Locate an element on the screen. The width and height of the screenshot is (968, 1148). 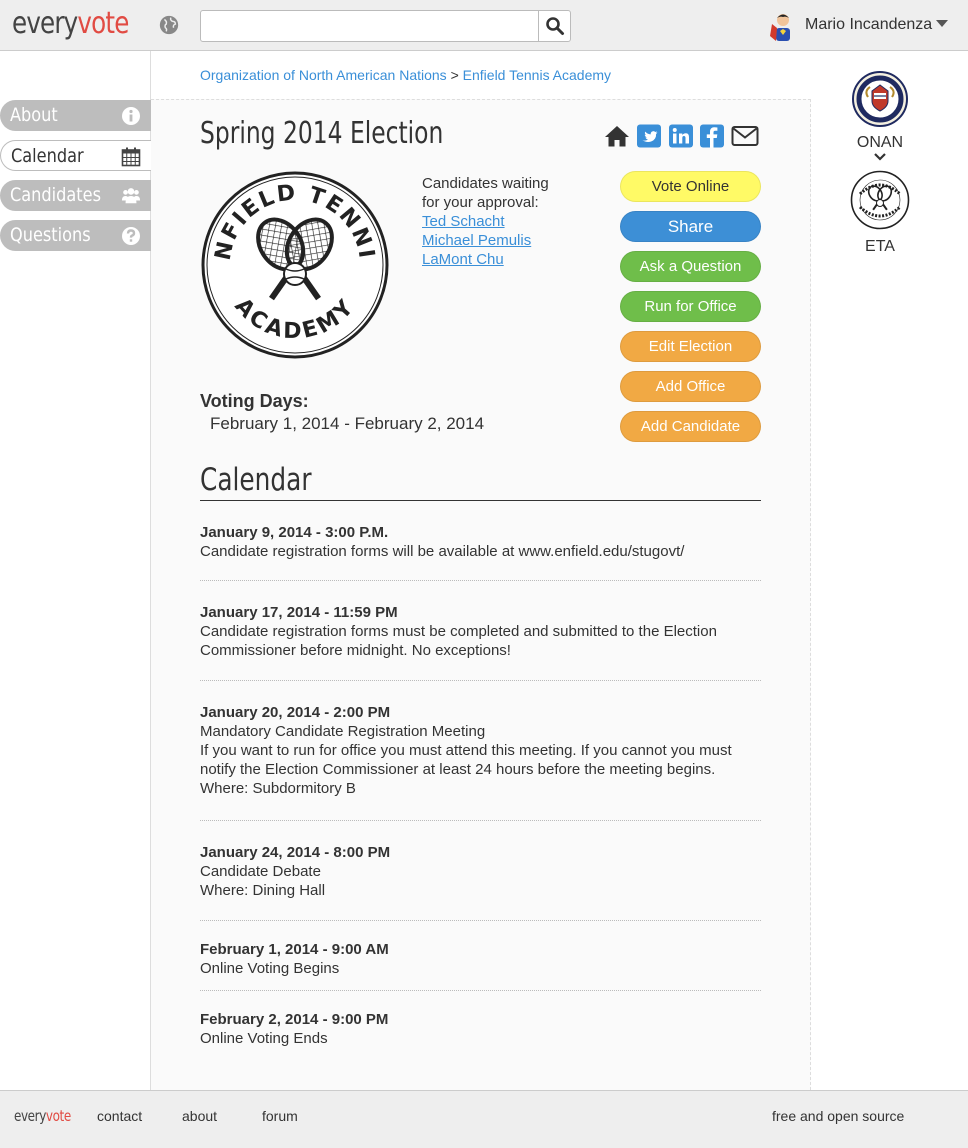
nav-item-calendar: Calendar is located at coordinates (75, 155).